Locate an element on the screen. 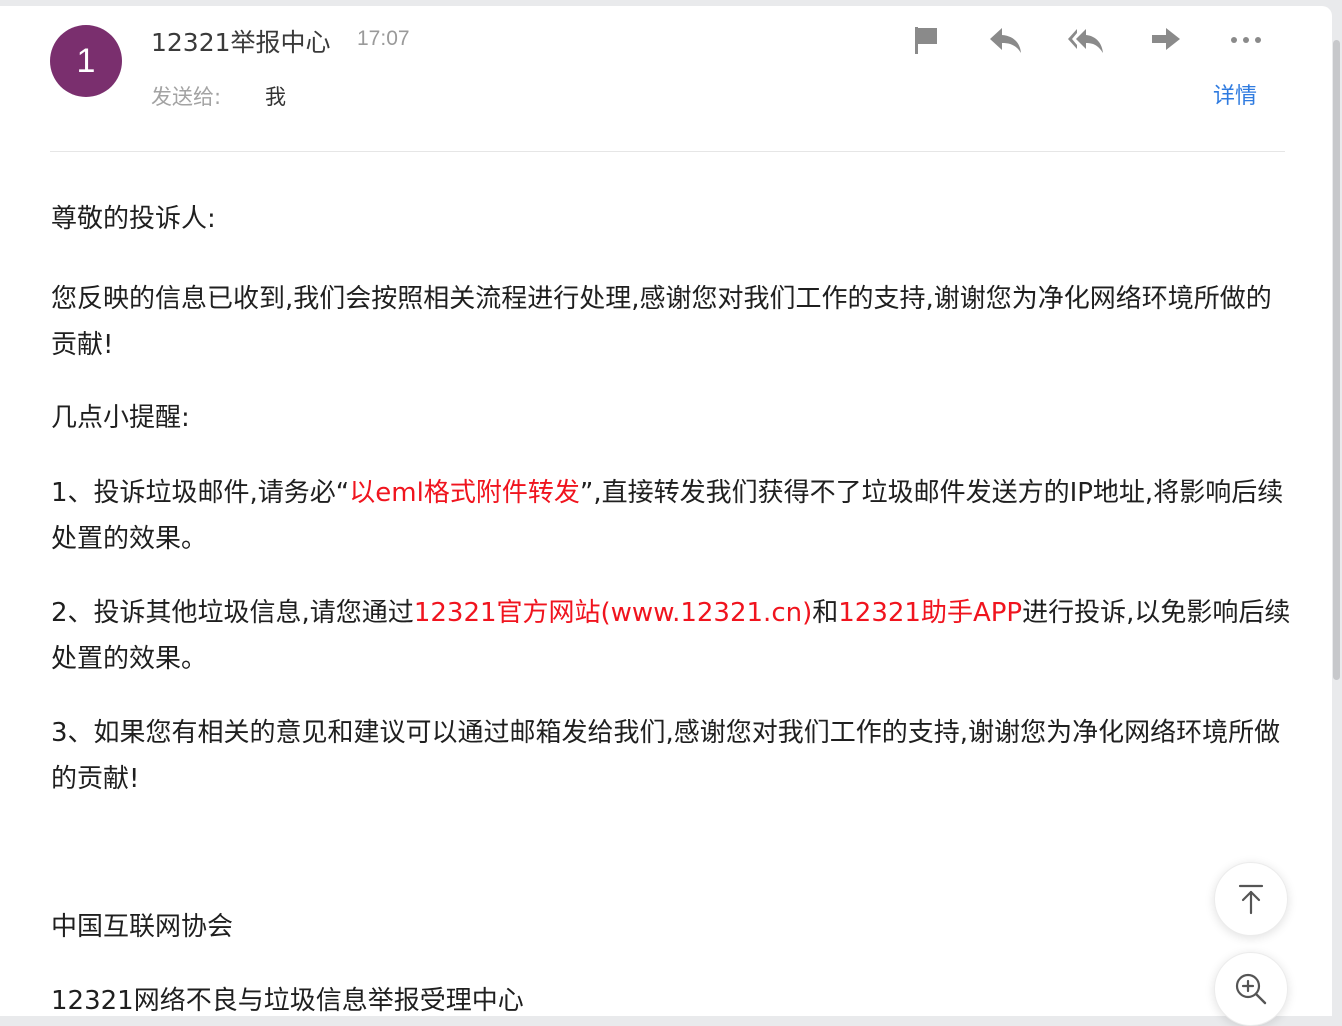  official-website-highlight: 12321官方网站(www.12321.cn) is located at coordinates (613, 613).